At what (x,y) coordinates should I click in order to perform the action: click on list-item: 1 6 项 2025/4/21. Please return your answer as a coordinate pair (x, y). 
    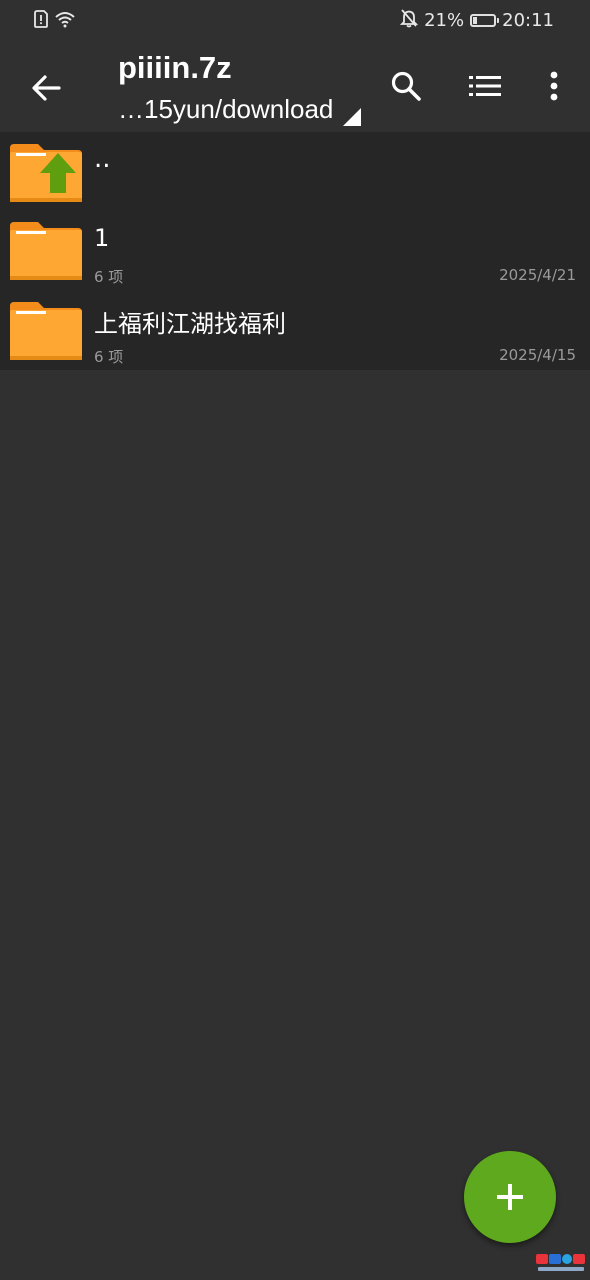
    Looking at the image, I should click on (295, 250).